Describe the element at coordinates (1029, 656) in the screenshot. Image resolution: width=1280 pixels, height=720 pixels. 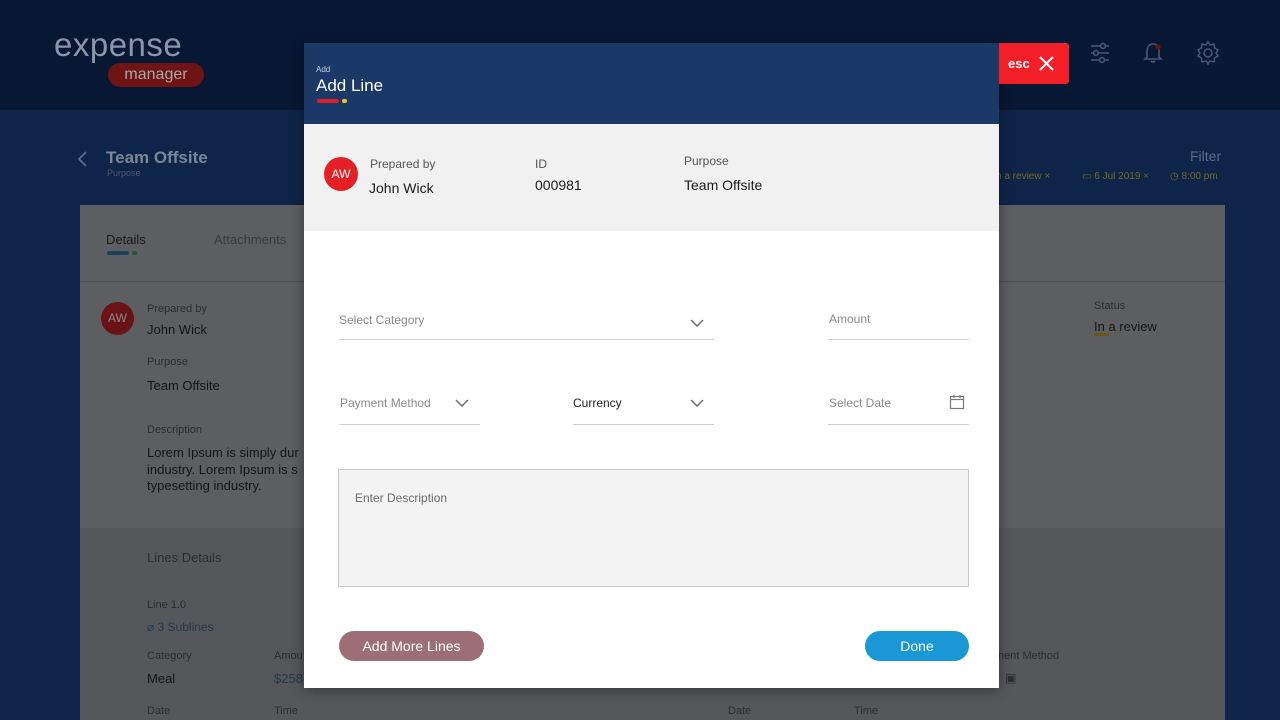
I see `payment-method-label: nent Method` at that location.